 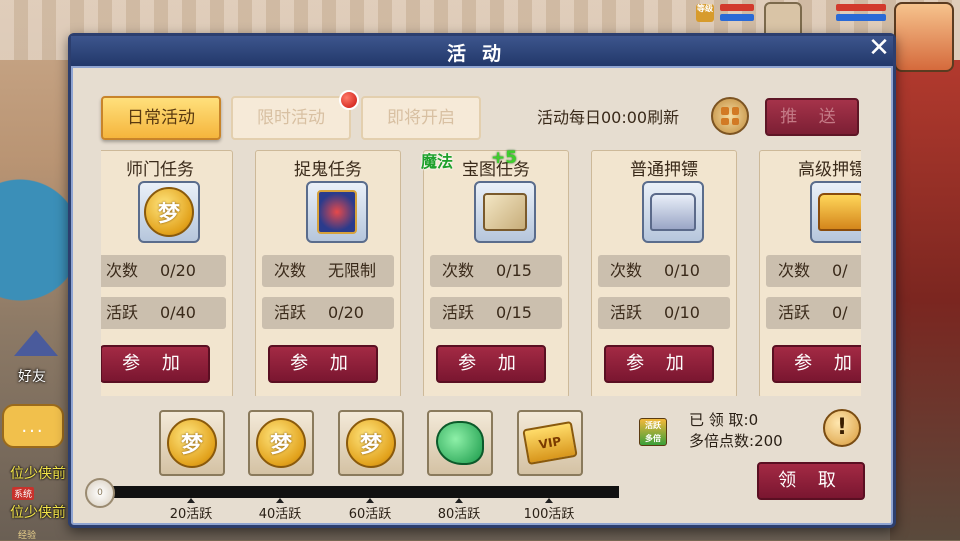 I want to click on info-icon: !, so click(x=842, y=428).